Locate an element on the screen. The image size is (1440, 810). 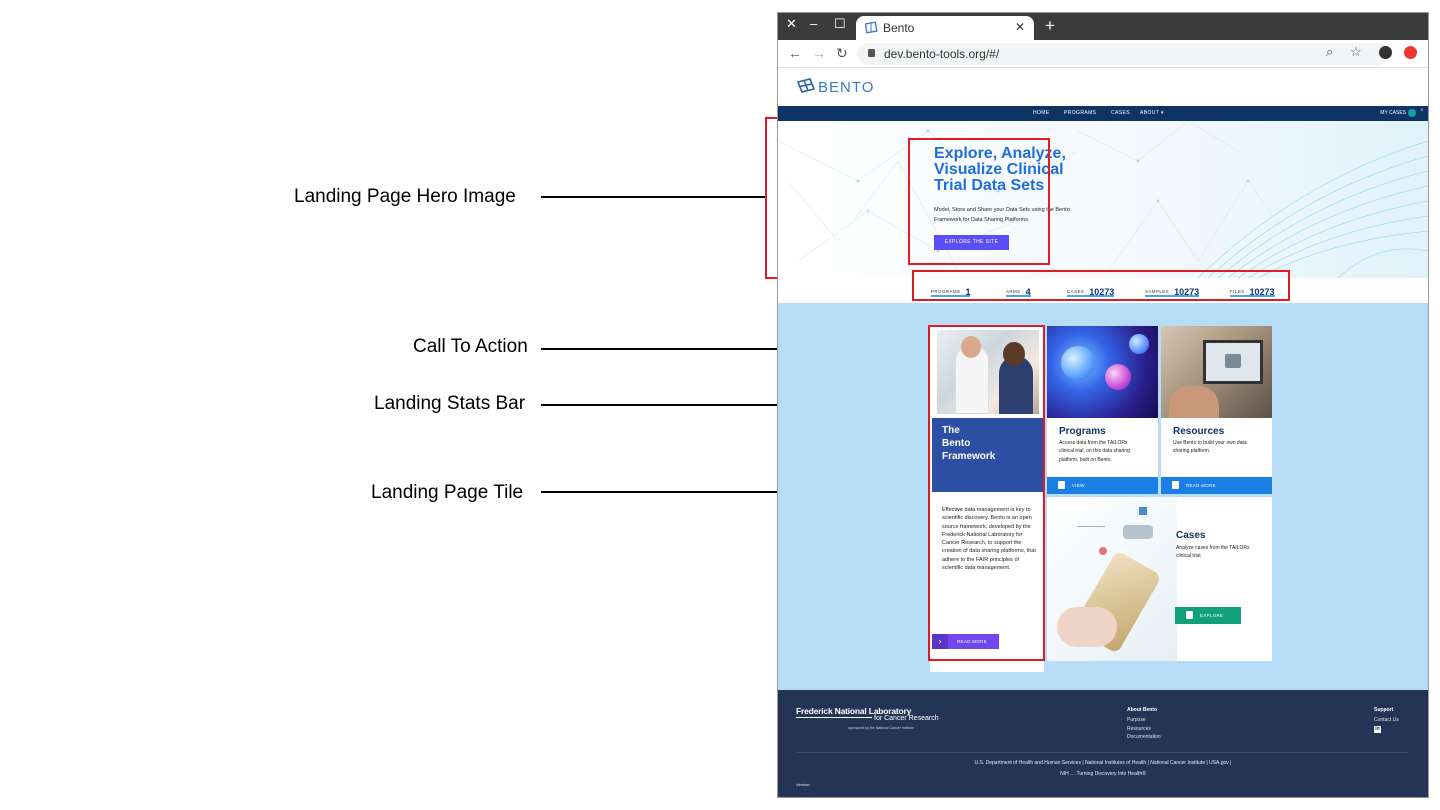
resources-laptop-image is located at coordinates (1216, 372).